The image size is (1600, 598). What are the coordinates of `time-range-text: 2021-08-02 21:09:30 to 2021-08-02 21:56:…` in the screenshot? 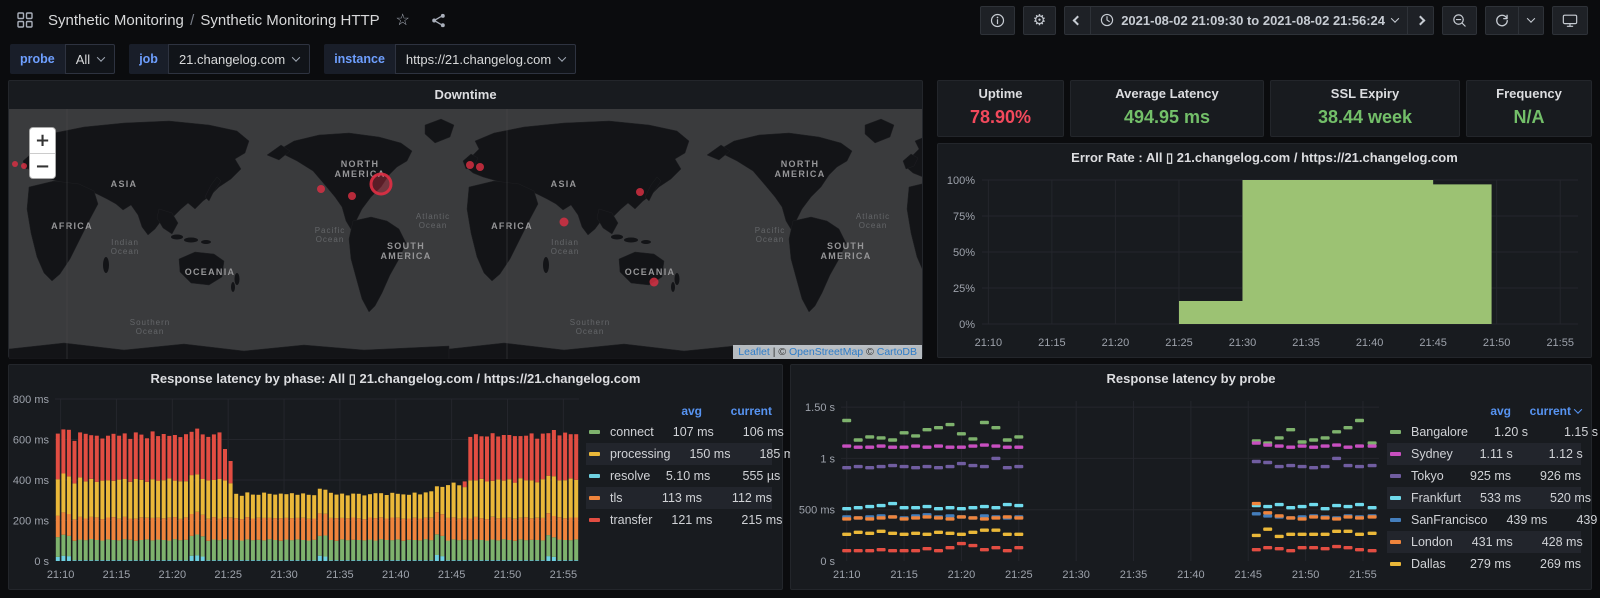 It's located at (1253, 20).